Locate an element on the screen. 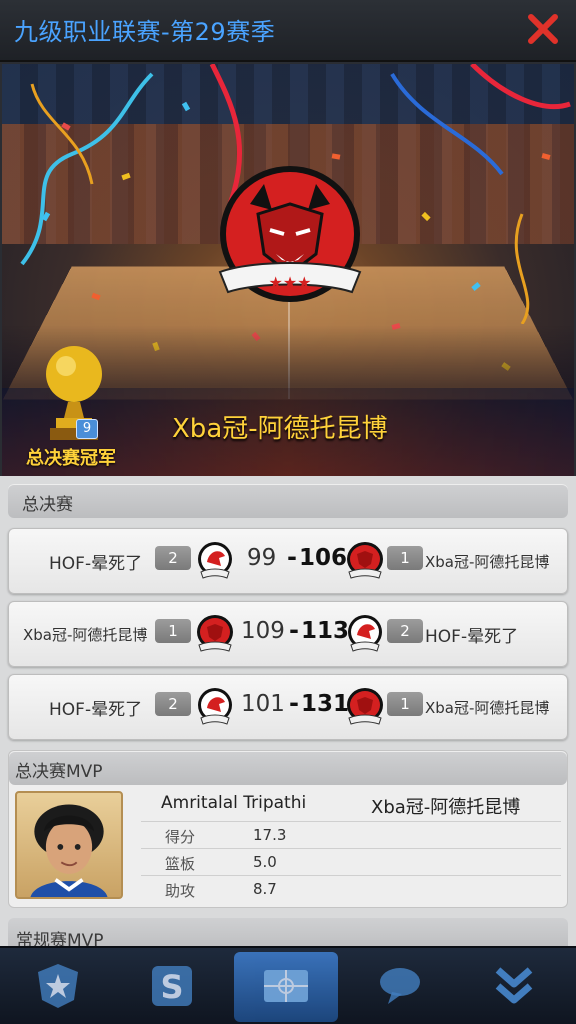  chevron-double-down-icon is located at coordinates (514, 985).